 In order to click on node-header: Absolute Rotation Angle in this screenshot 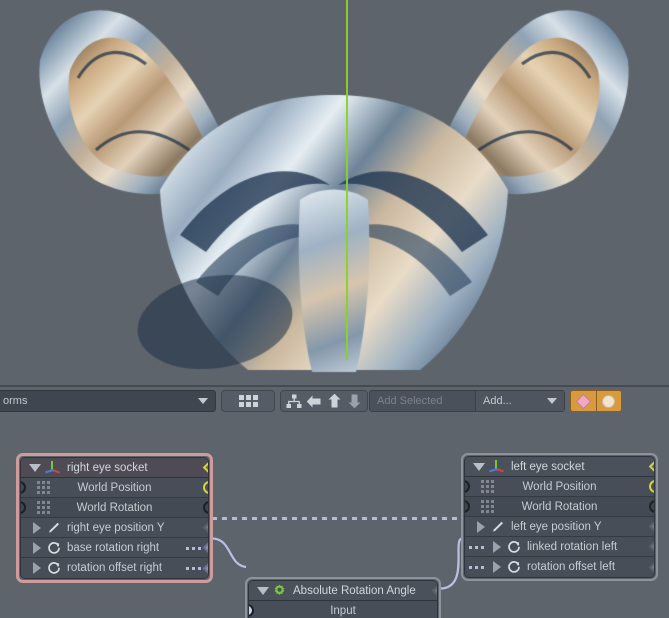, I will do `click(343, 591)`.